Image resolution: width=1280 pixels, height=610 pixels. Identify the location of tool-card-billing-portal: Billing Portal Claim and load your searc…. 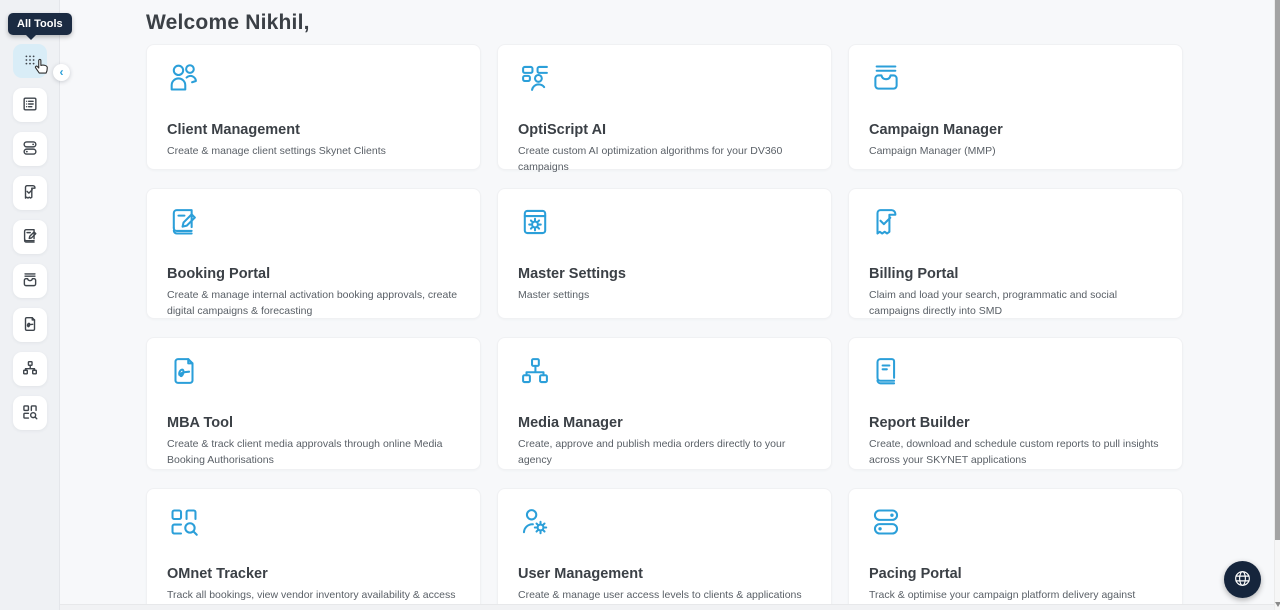
(1015, 253).